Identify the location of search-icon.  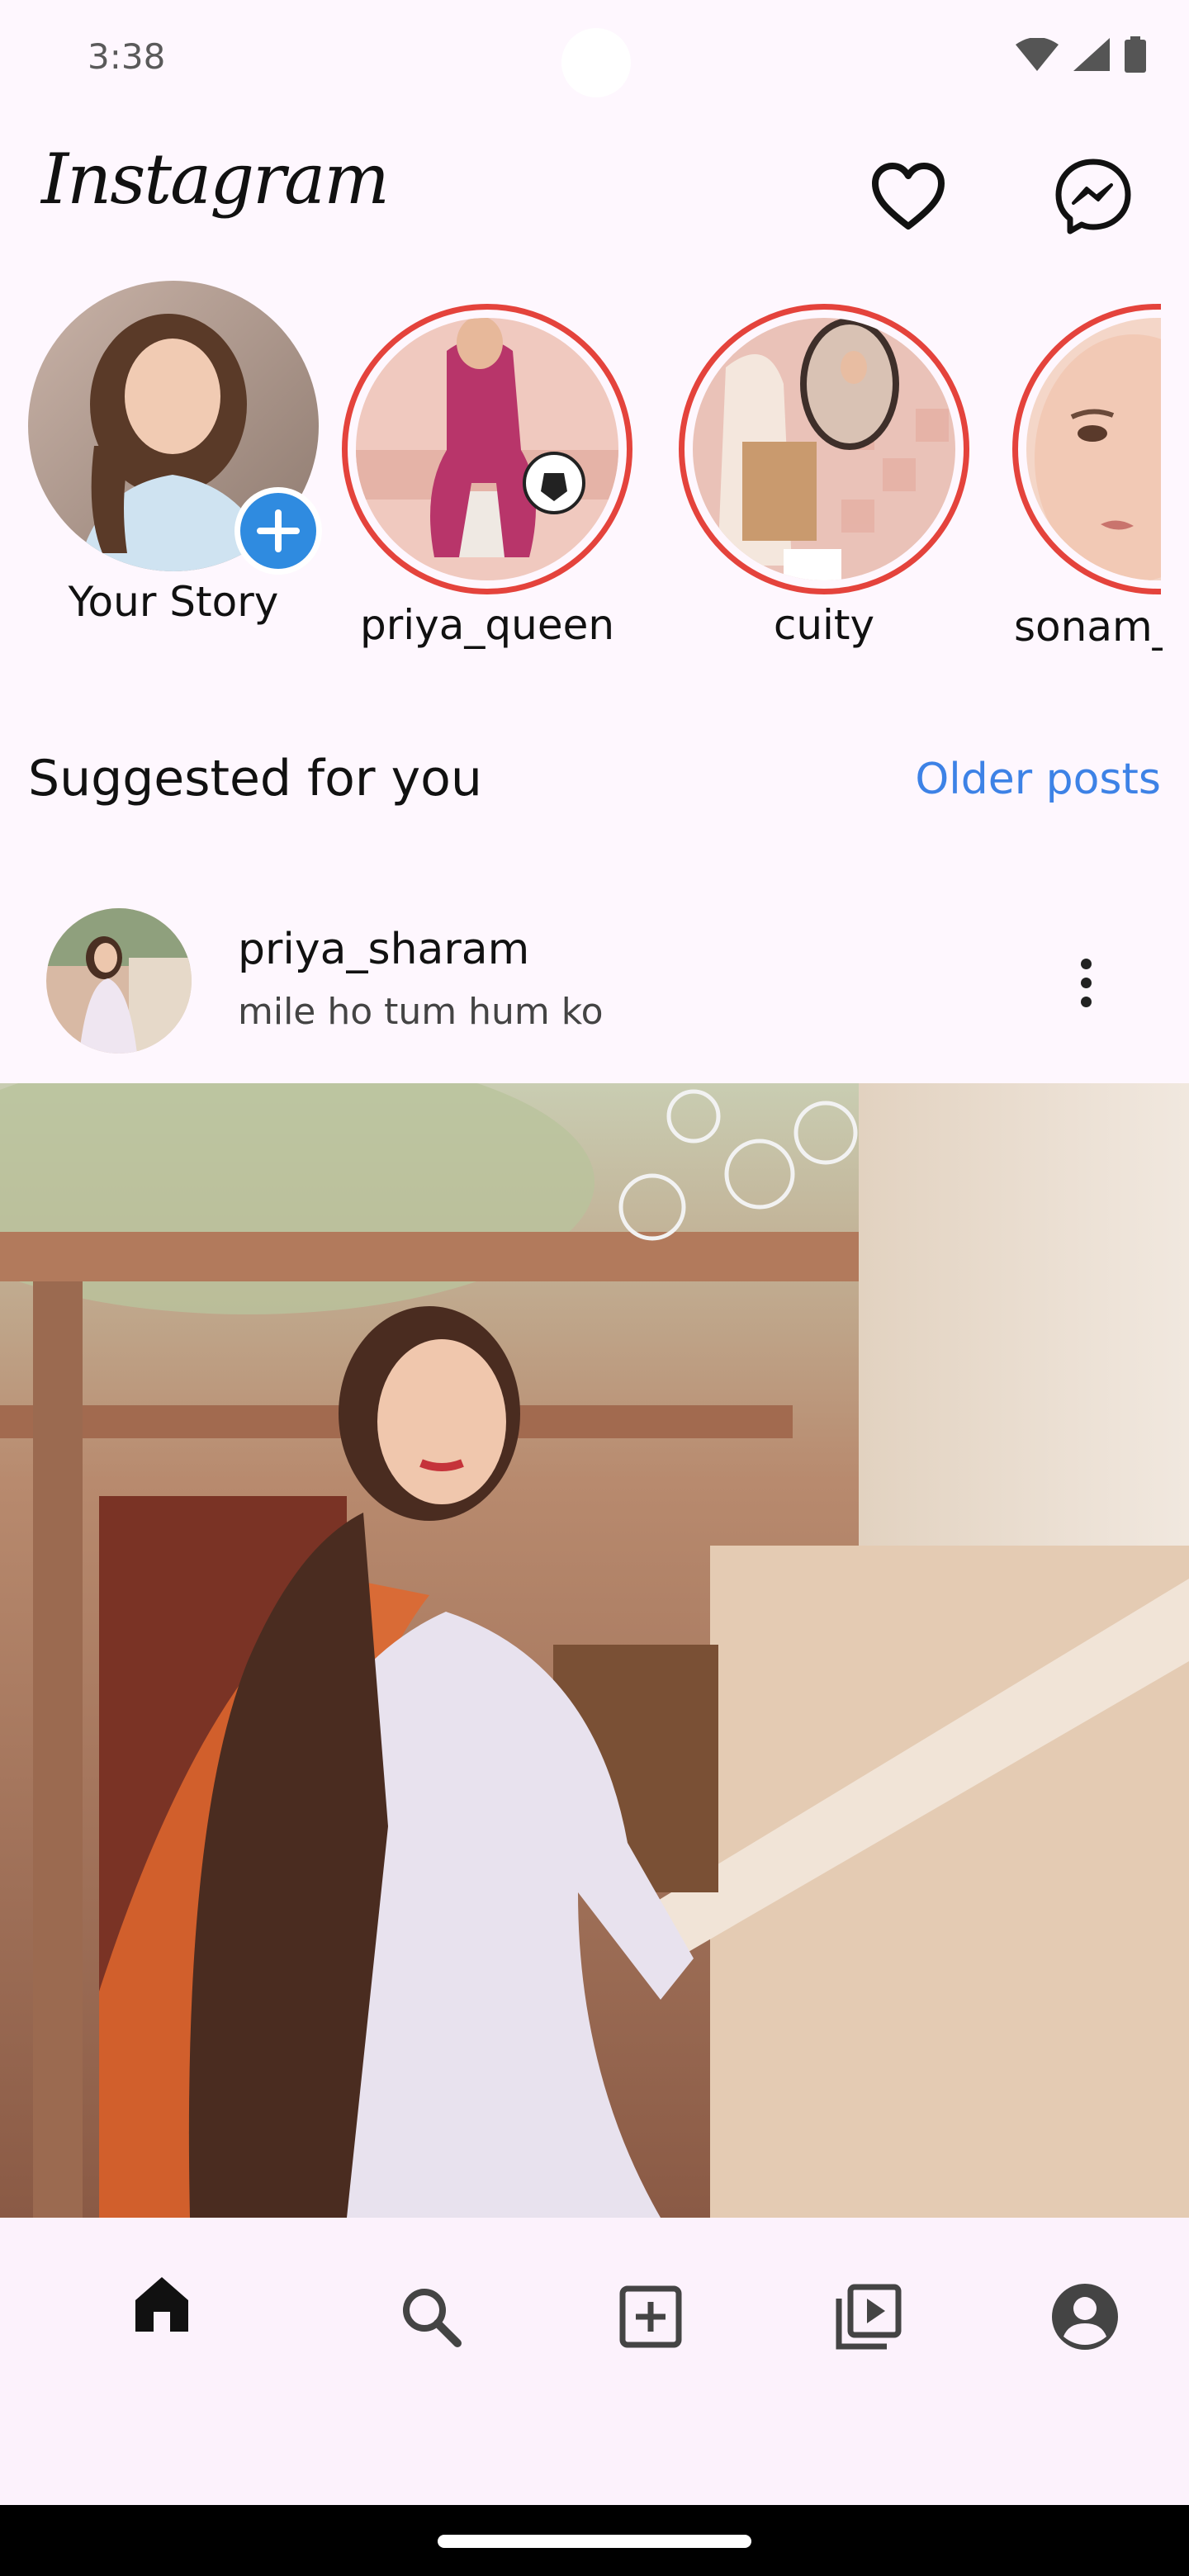
(432, 2318).